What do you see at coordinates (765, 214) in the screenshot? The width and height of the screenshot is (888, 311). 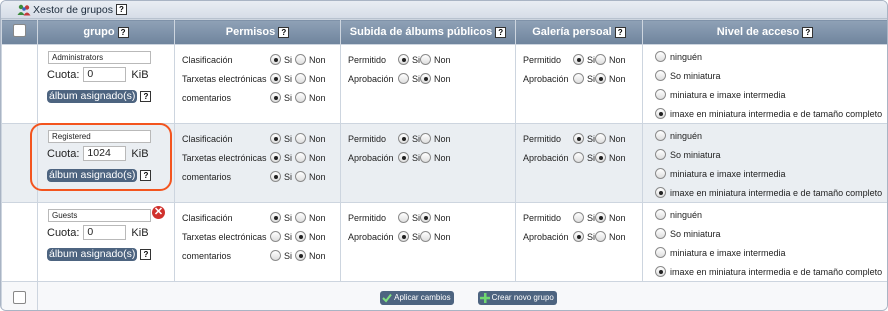 I see `access-option: ninguén` at bounding box center [765, 214].